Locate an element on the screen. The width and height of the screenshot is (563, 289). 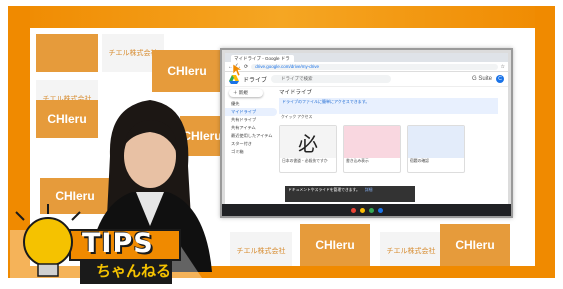
notification-toast: ドキュメントやスライドを管理できます。 詳細 is located at coordinates (350, 194).